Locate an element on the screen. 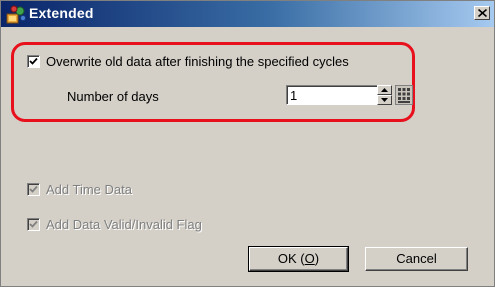 The image size is (495, 287). arrow-up-icon is located at coordinates (384, 90).